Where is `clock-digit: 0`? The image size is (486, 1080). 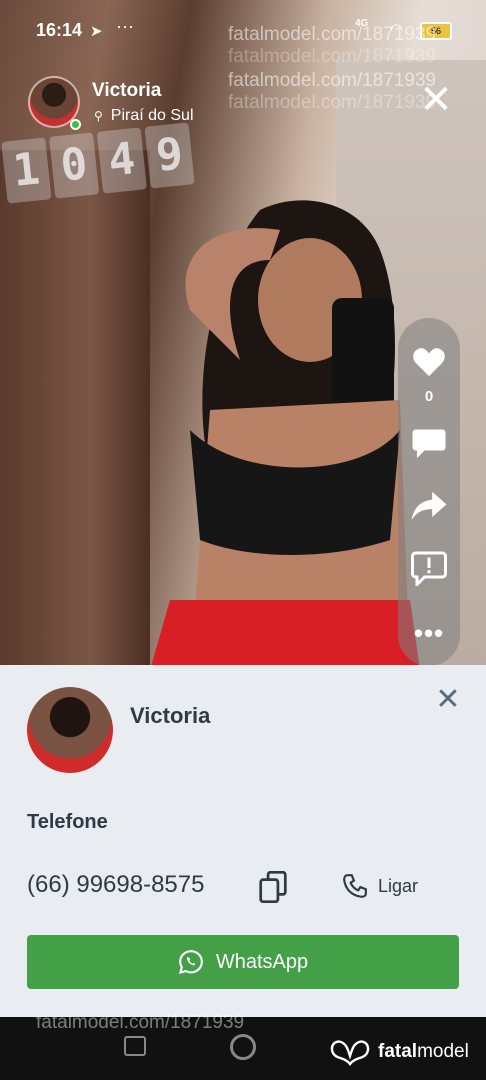 clock-digit: 0 is located at coordinates (74, 165).